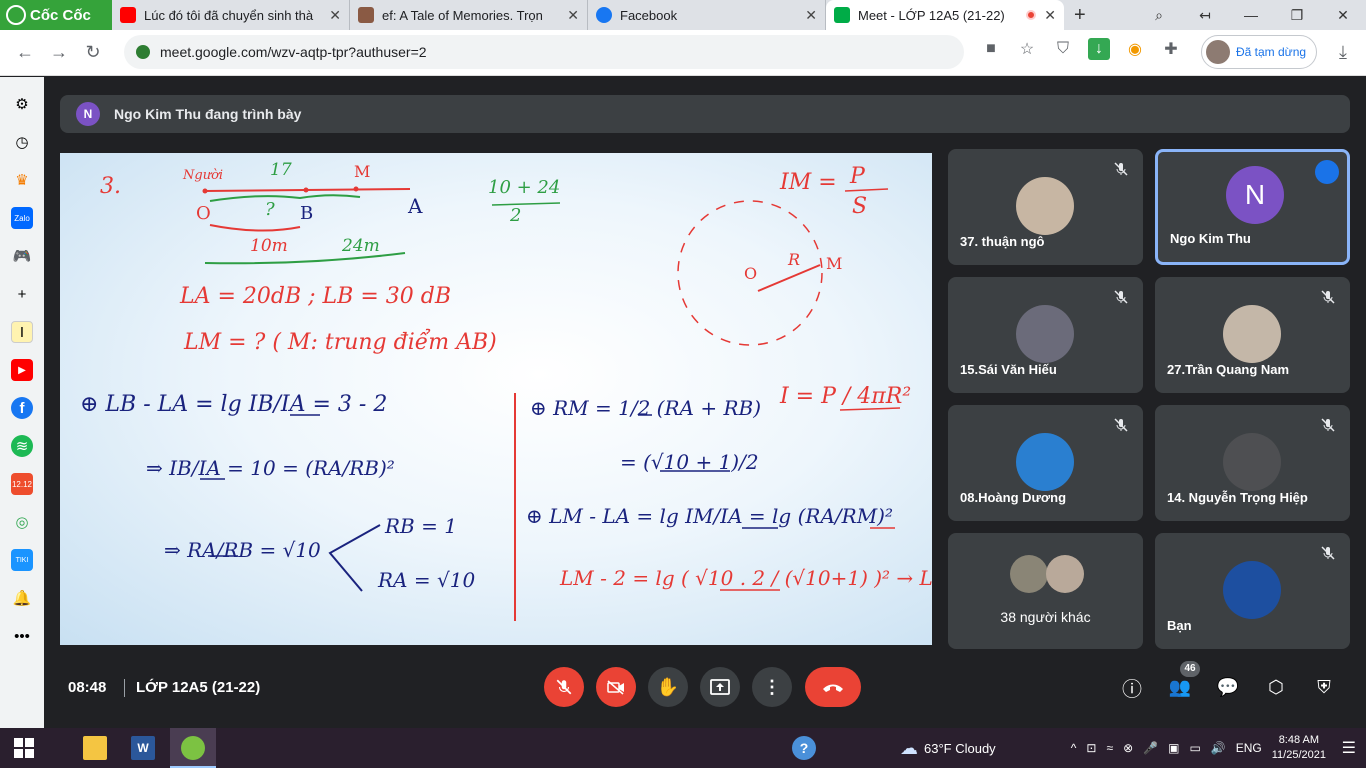  Describe the element at coordinates (22, 560) in the screenshot. I see `tiki-icon: TIKI` at that location.